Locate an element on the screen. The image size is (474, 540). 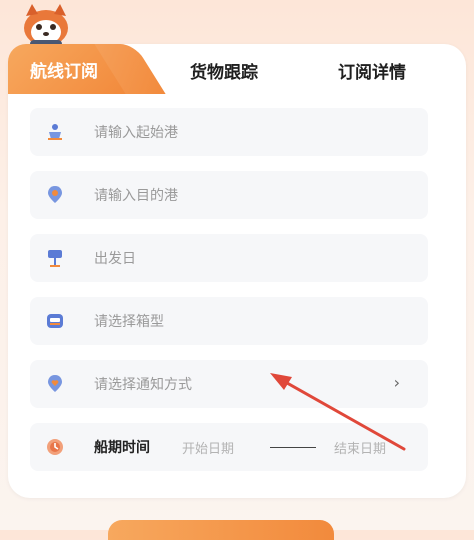
notification-method-field: 请选择通知方式 › is located at coordinates (229, 384).